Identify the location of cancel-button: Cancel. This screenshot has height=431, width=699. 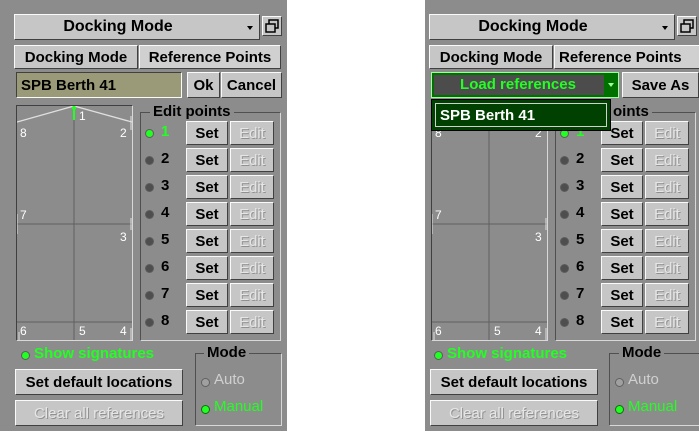
(251, 85).